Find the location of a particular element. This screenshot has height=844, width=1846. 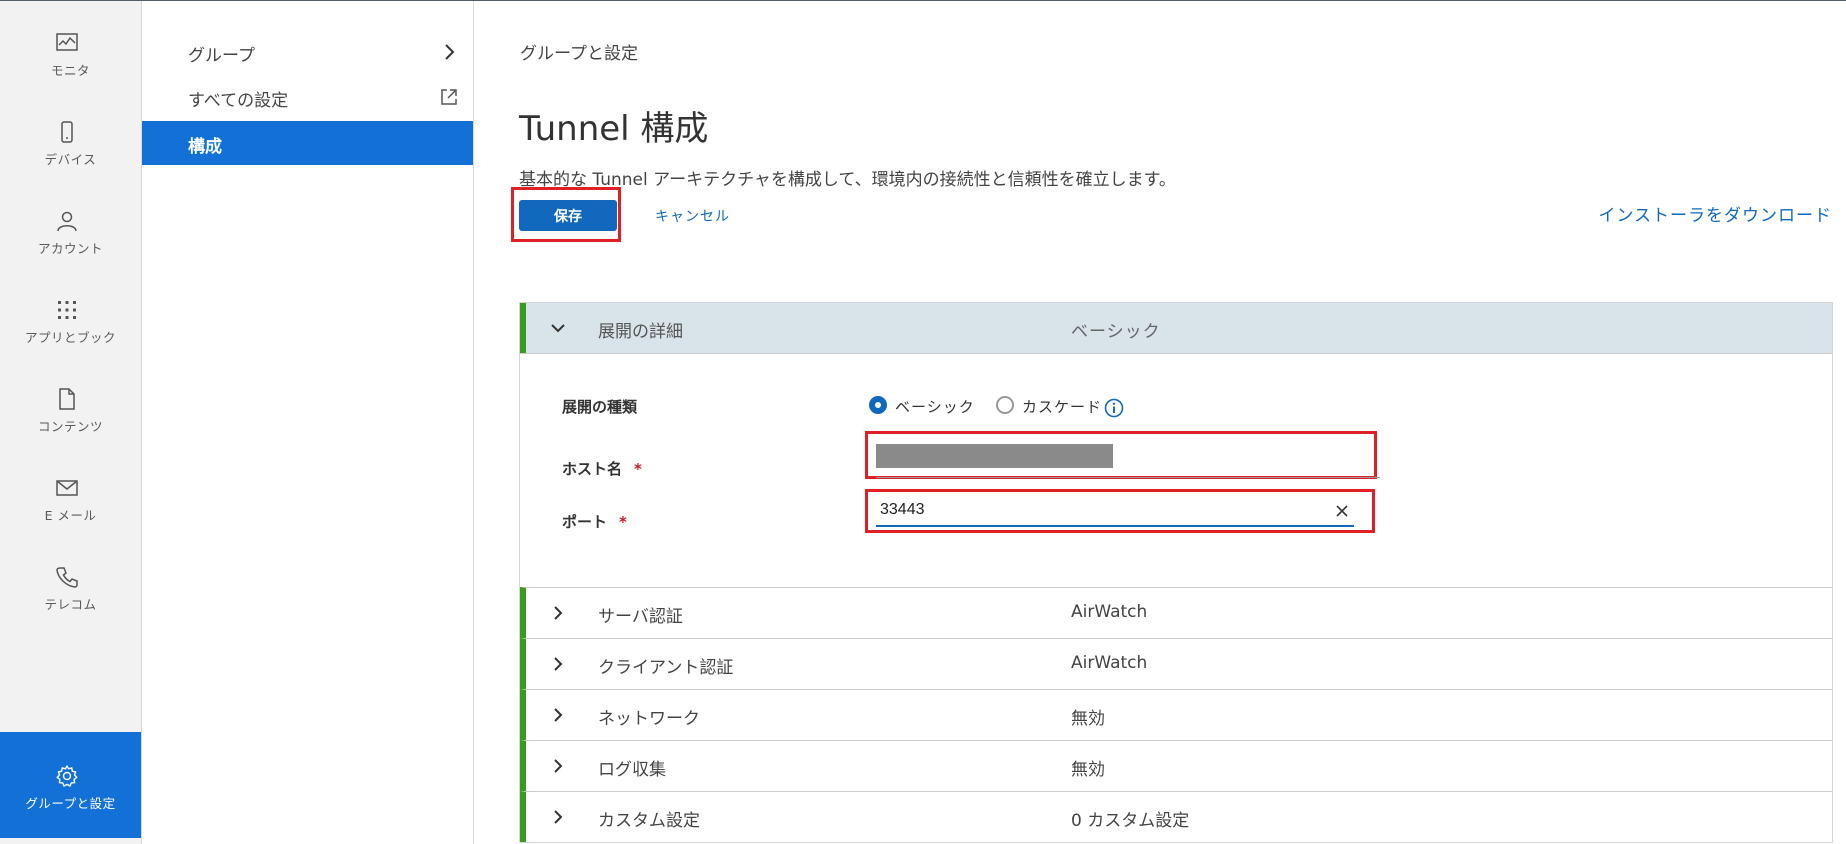

port-text: ポート is located at coordinates (585, 522).